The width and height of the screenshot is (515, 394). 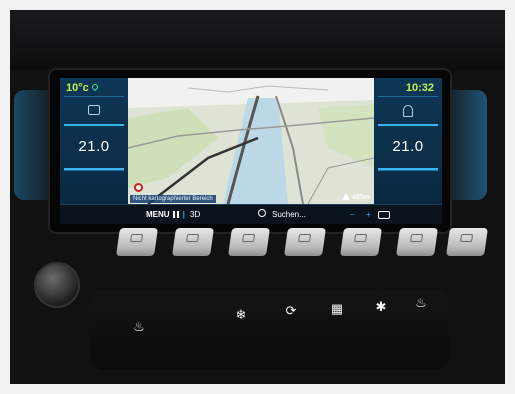 I want to click on right-climate-panel: 10:32 21.0, so click(x=408, y=141).